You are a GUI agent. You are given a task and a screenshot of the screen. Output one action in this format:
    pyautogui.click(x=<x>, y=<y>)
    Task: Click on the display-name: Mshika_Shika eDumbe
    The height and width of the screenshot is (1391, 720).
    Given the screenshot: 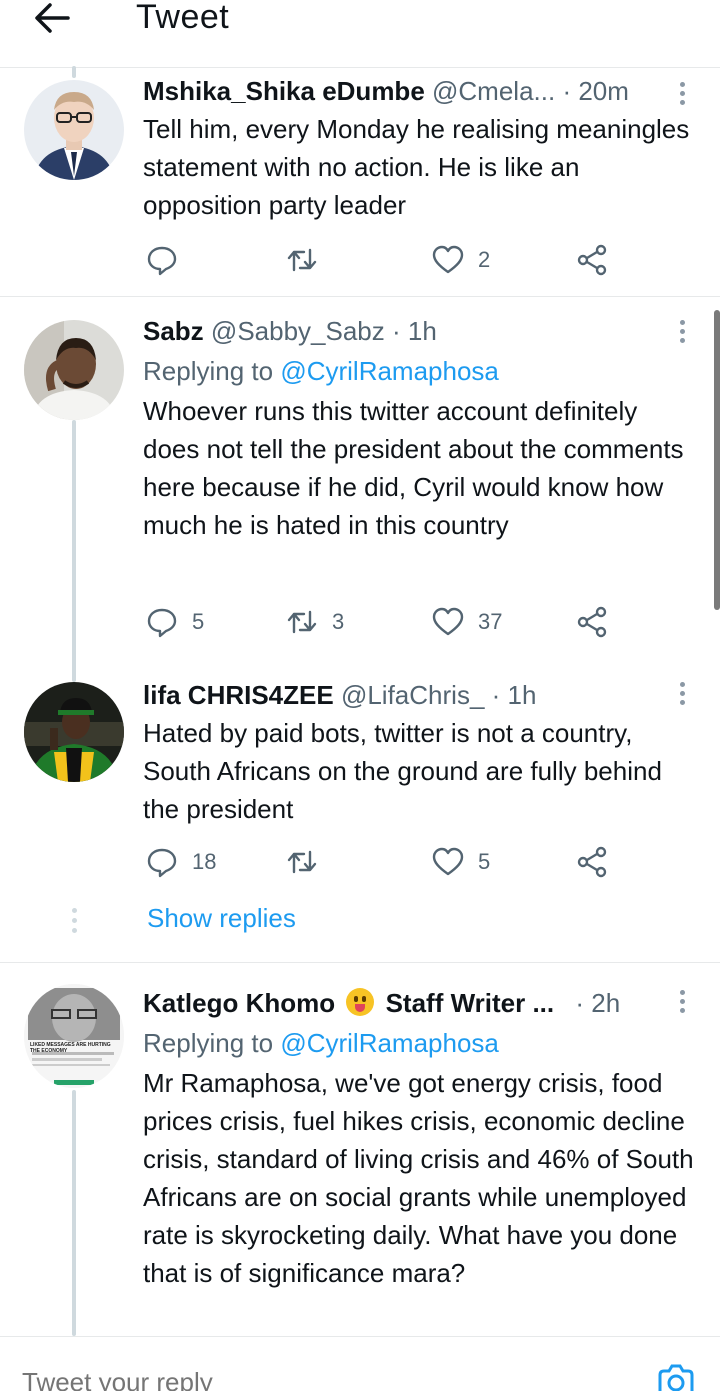 What is the action you would take?
    pyautogui.click(x=284, y=91)
    